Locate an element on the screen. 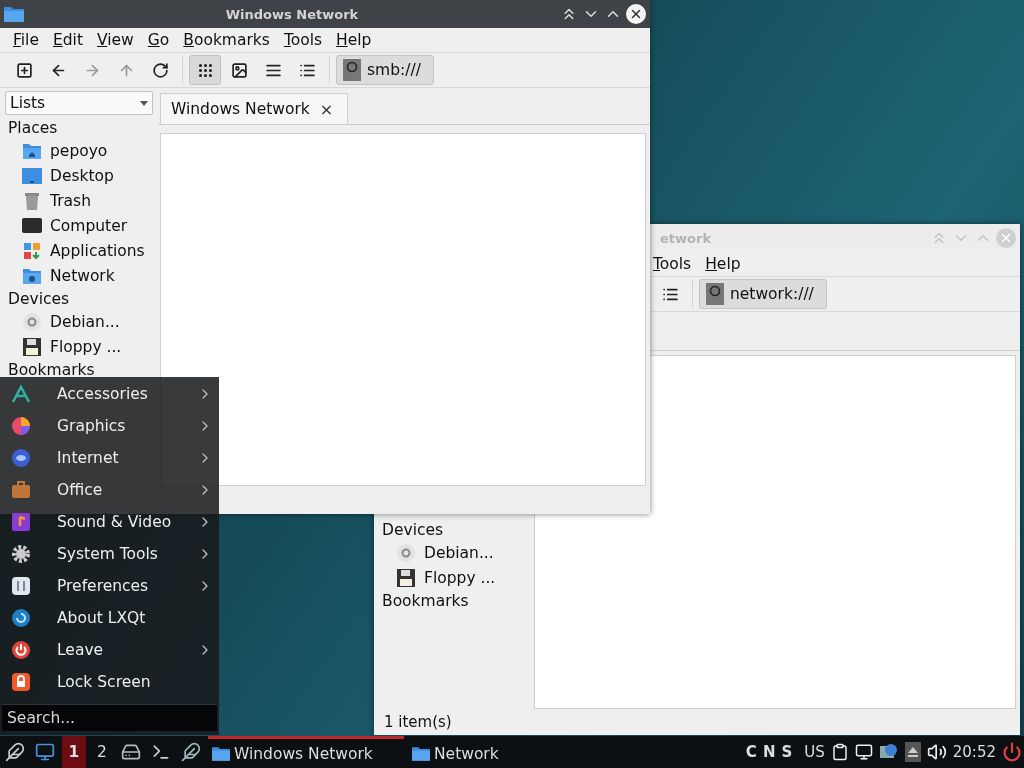  menu-item: Accessories is located at coordinates (109, 394).